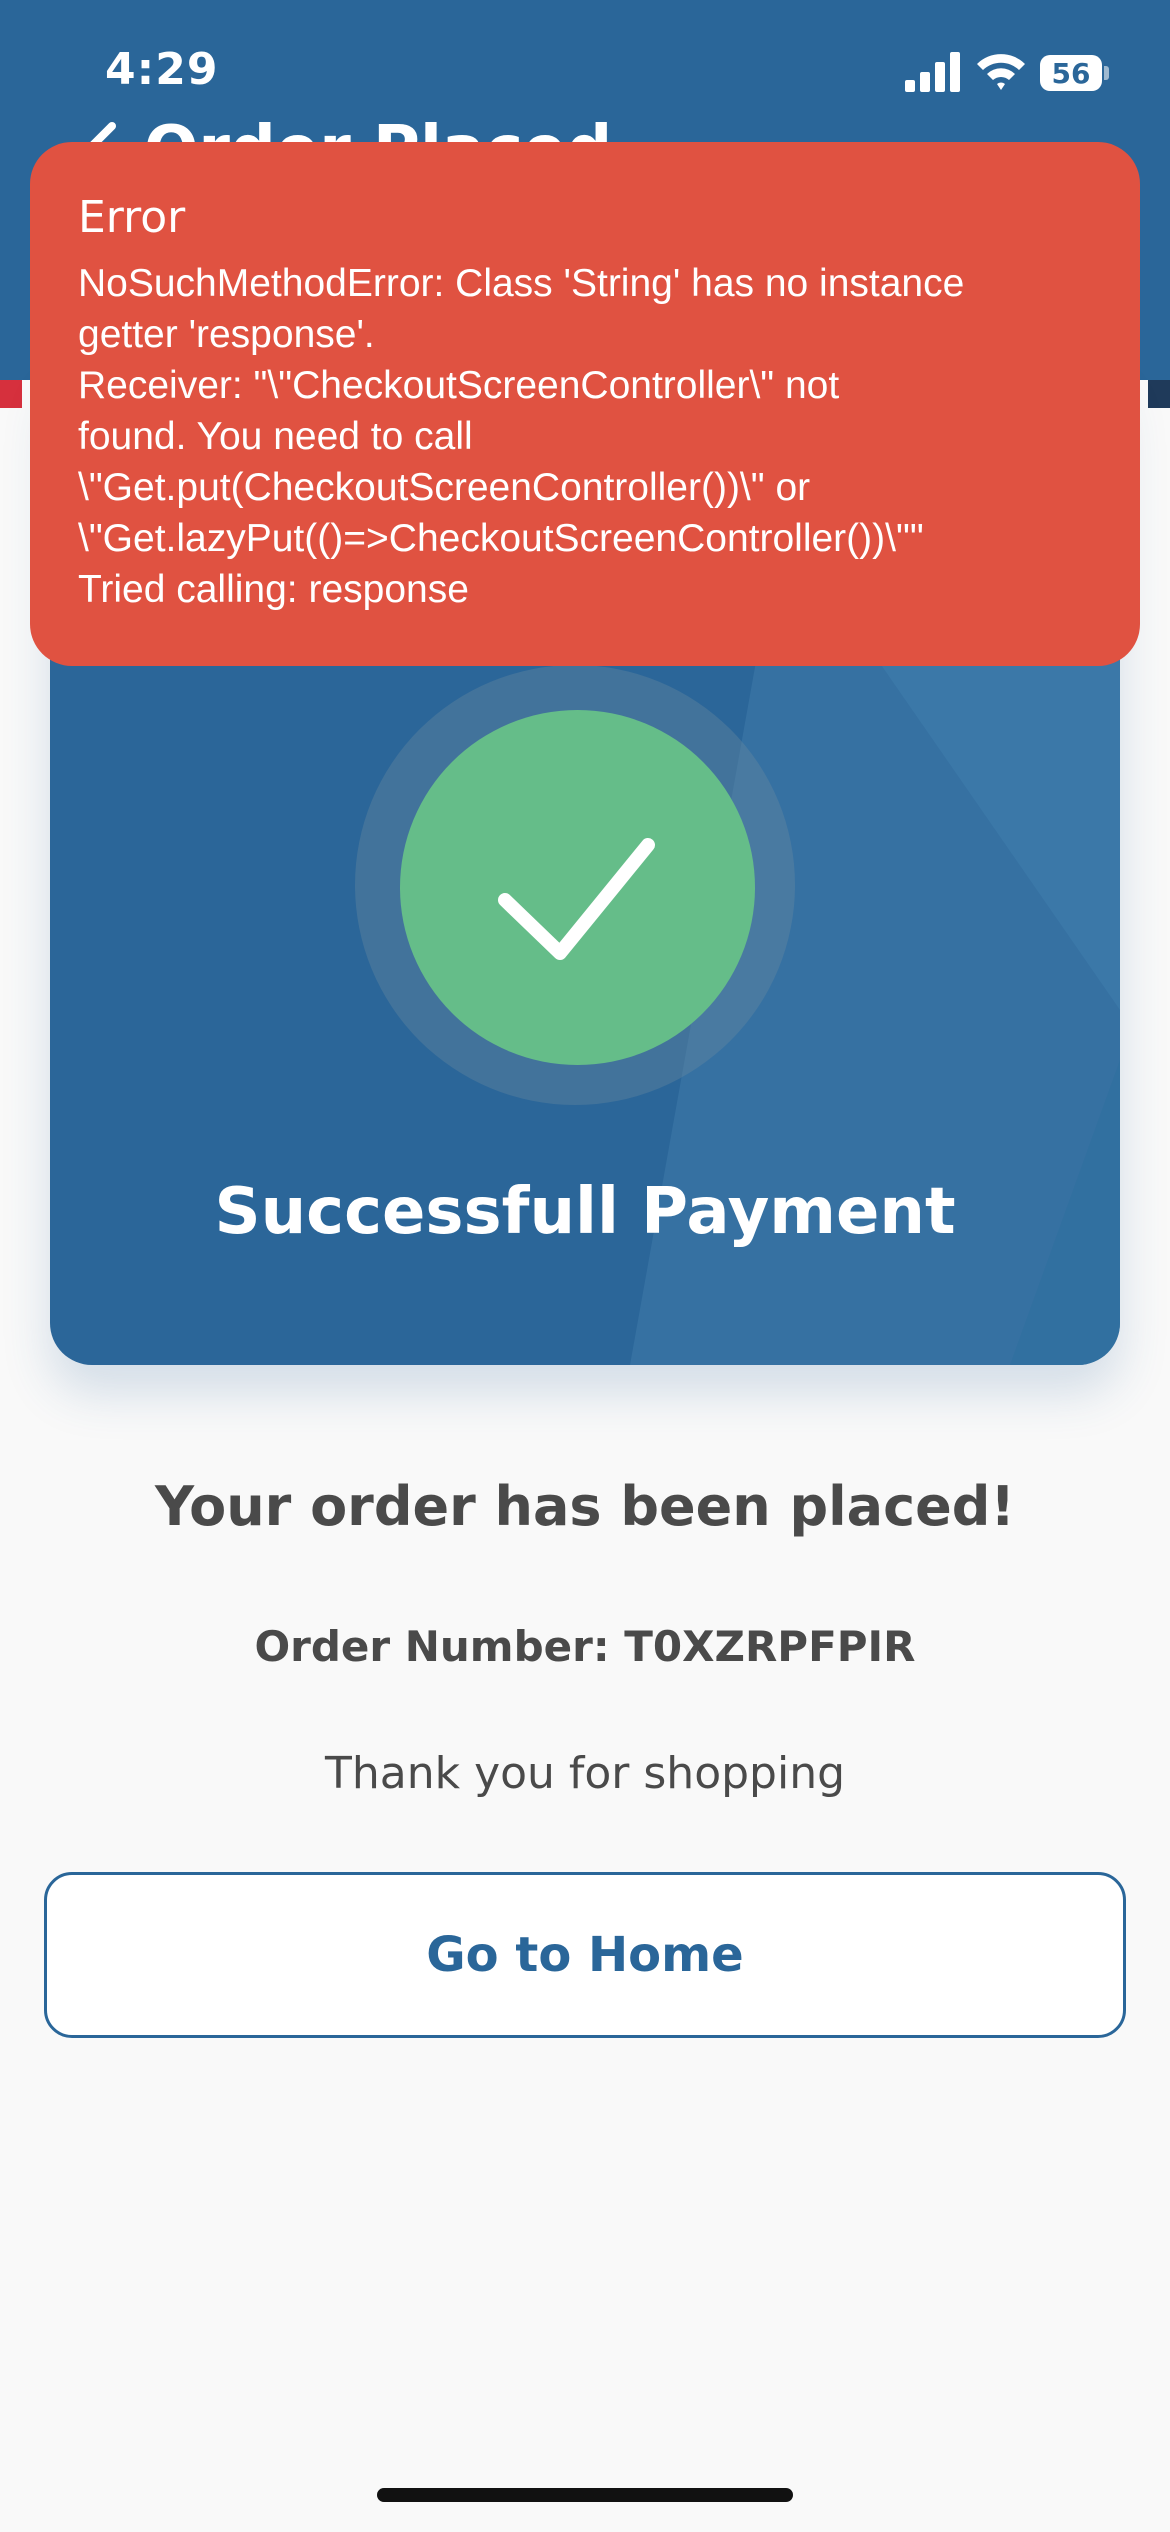 The width and height of the screenshot is (1170, 2532). What do you see at coordinates (1159, 394) in the screenshot?
I see `header-accent-dark` at bounding box center [1159, 394].